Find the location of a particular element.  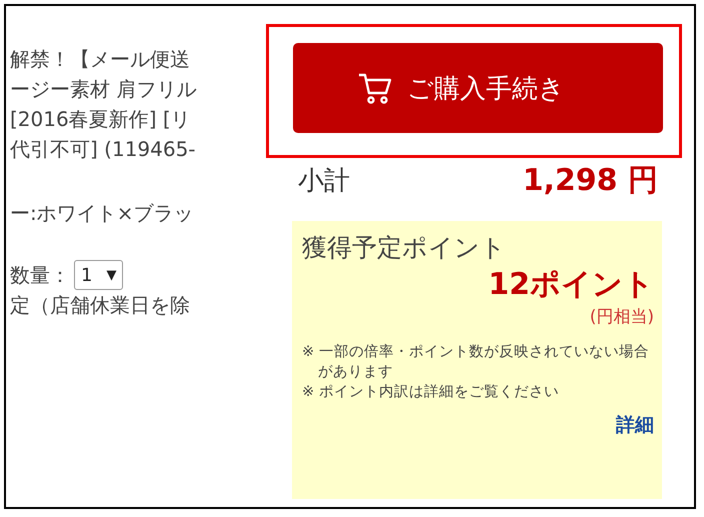

product-title-line: 代引不可] (119465- is located at coordinates (103, 149).